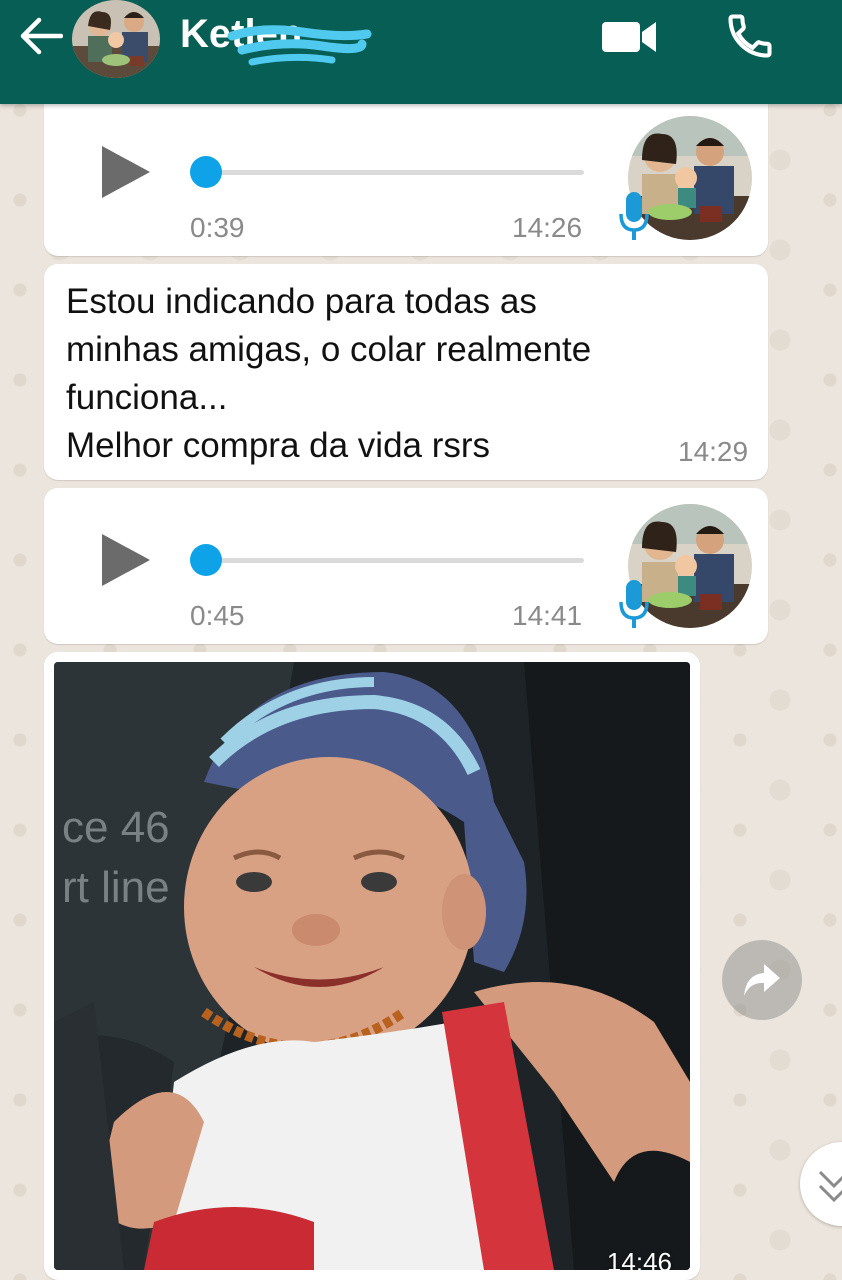 This screenshot has height=1280, width=842. What do you see at coordinates (299, 45) in the screenshot?
I see `redaction-scribble` at bounding box center [299, 45].